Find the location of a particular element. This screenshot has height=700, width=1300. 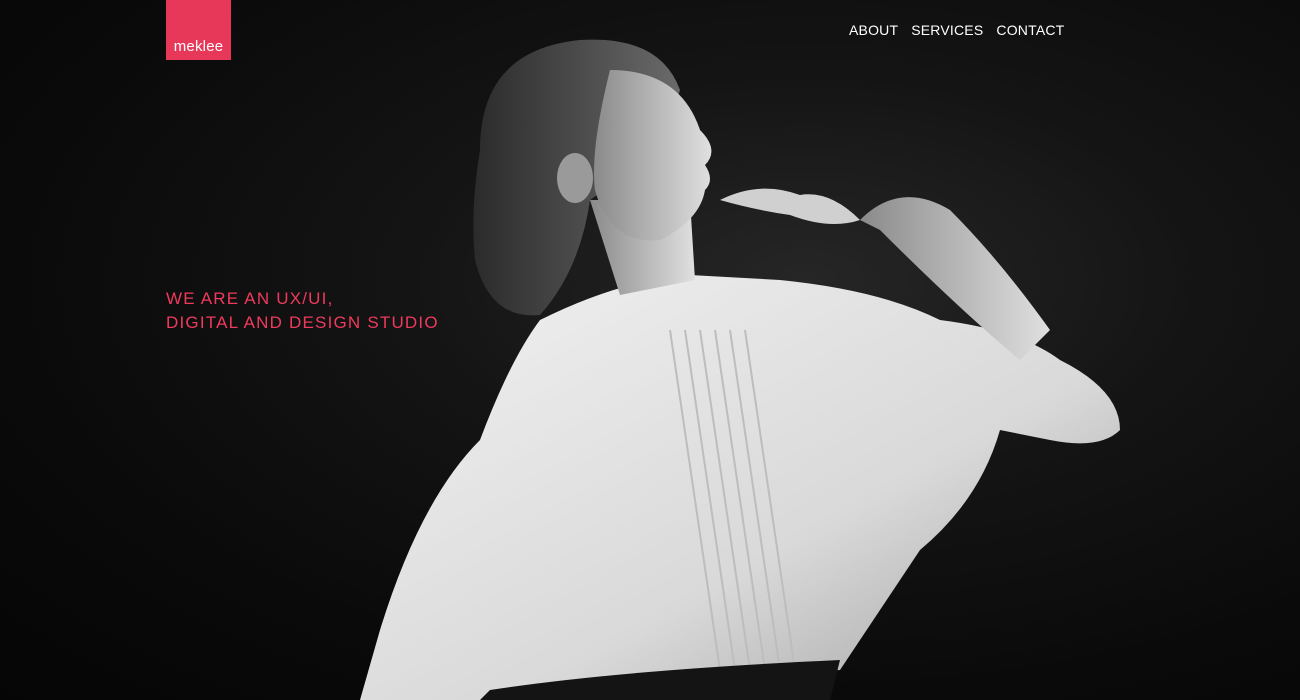

brand-logo-text: meklee is located at coordinates (198, 46).